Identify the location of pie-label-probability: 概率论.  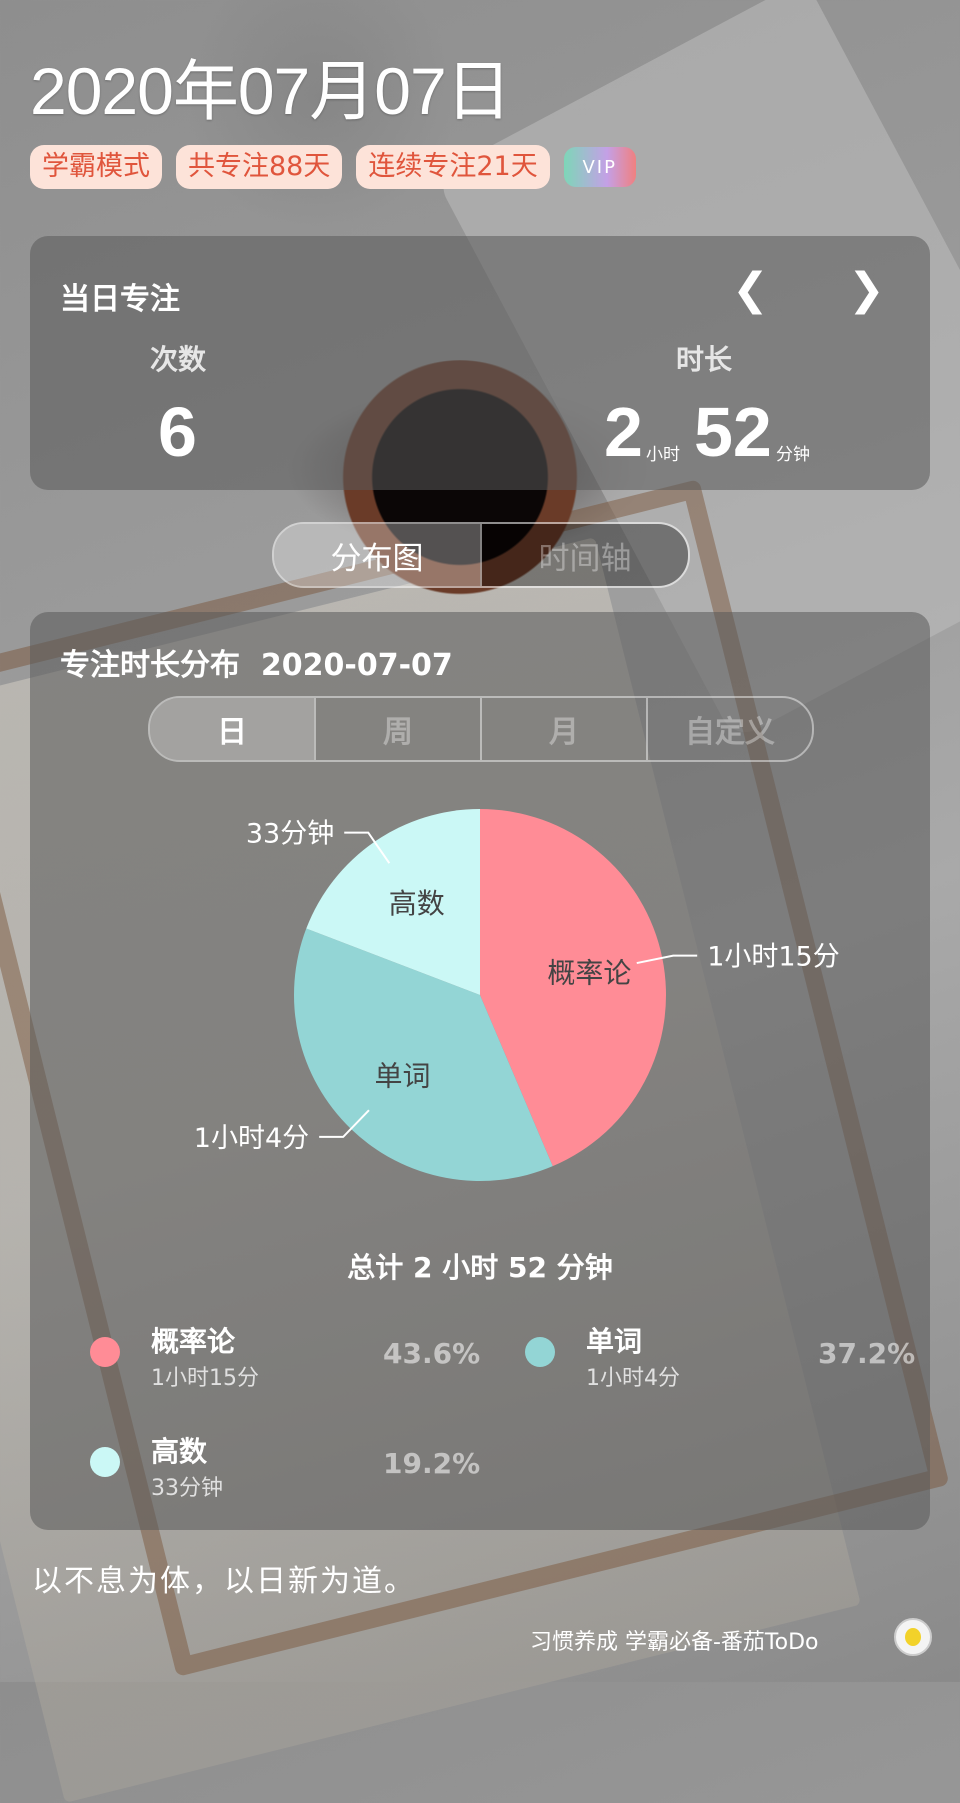
(589, 973).